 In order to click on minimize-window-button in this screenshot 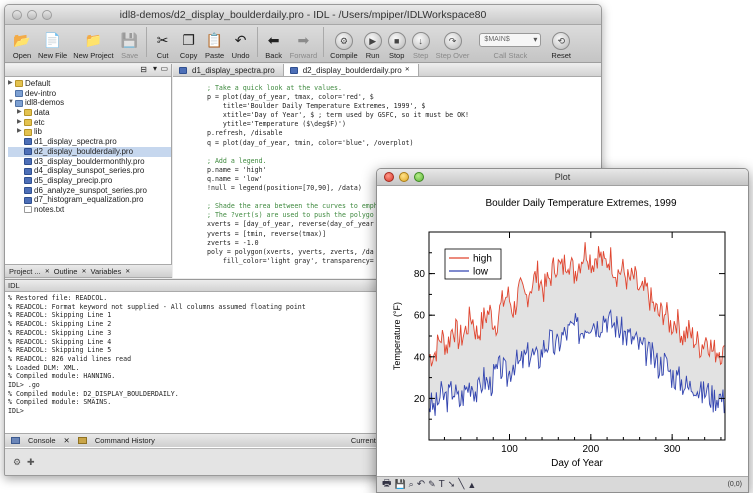, I will do `click(32, 15)`.